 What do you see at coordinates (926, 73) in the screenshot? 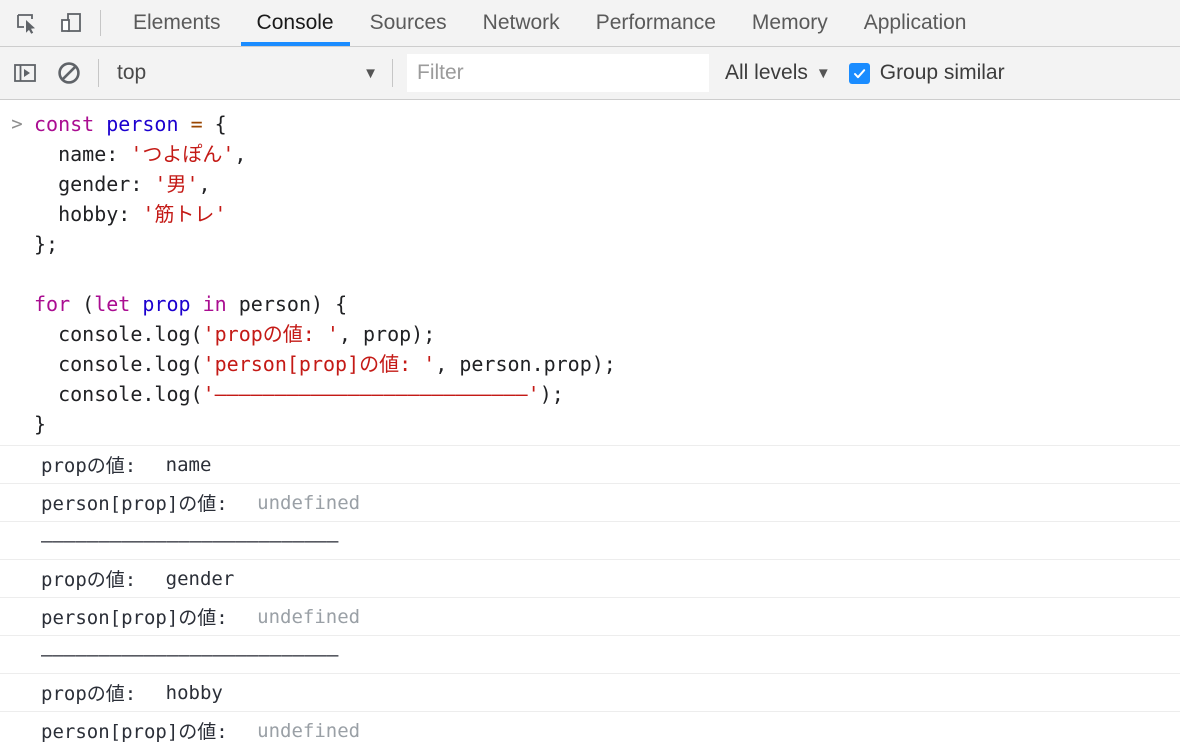
I see `group-similar-toggle: Group similar` at bounding box center [926, 73].